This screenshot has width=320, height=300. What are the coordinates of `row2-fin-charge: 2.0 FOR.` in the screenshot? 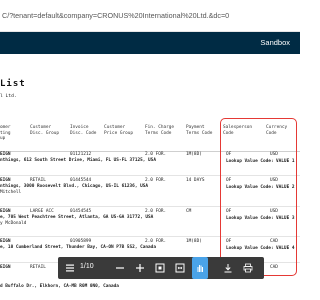 It's located at (156, 180).